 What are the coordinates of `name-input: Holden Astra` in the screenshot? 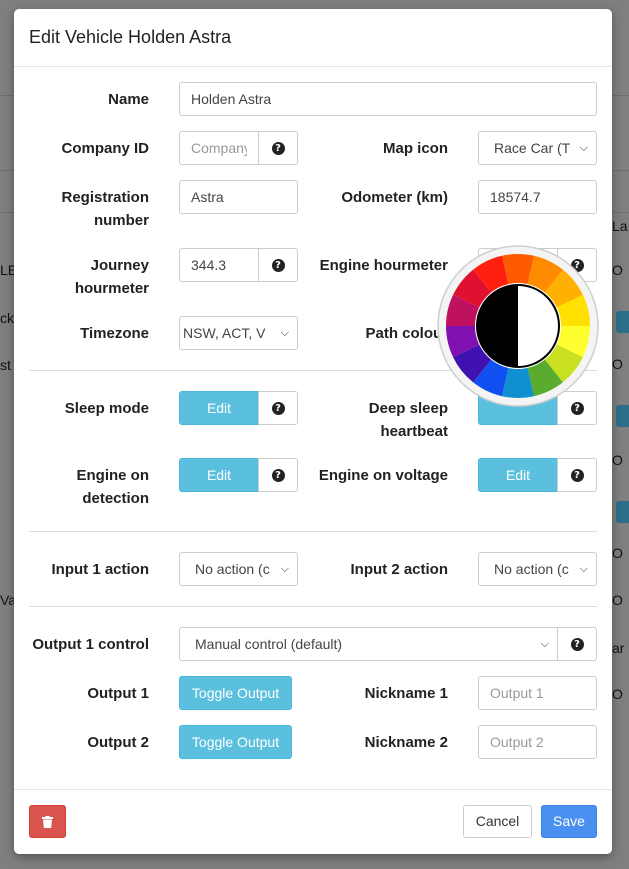 It's located at (388, 99).